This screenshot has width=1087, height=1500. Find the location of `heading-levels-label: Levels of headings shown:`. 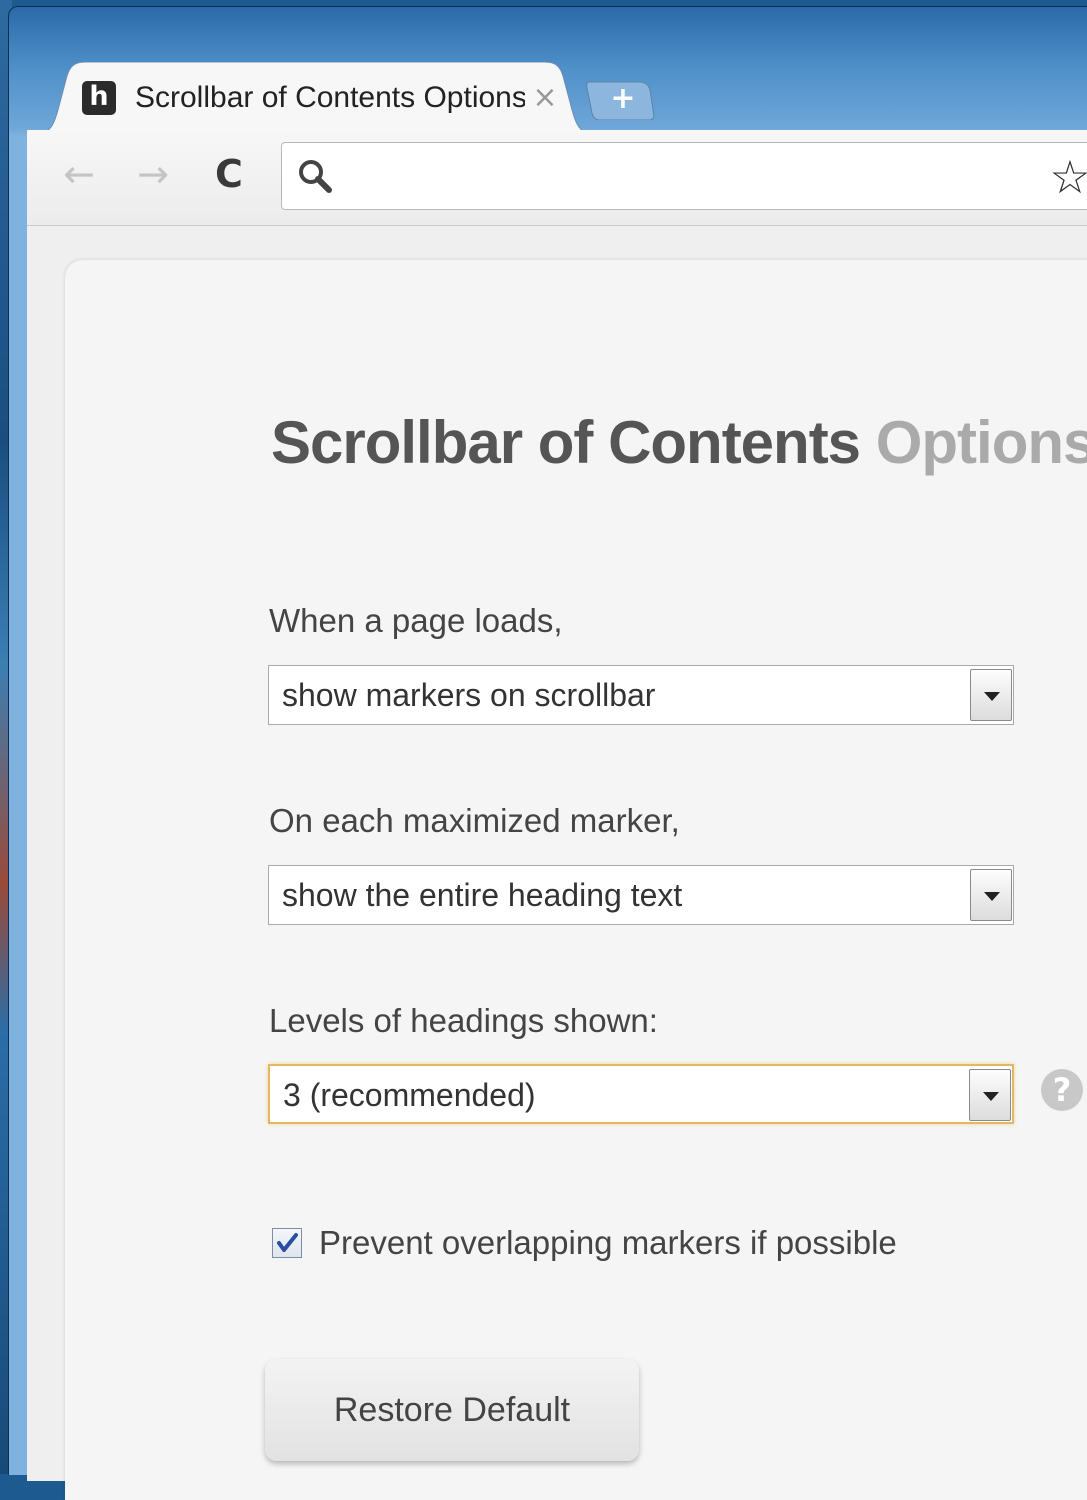

heading-levels-label: Levels of headings shown: is located at coordinates (463, 1020).